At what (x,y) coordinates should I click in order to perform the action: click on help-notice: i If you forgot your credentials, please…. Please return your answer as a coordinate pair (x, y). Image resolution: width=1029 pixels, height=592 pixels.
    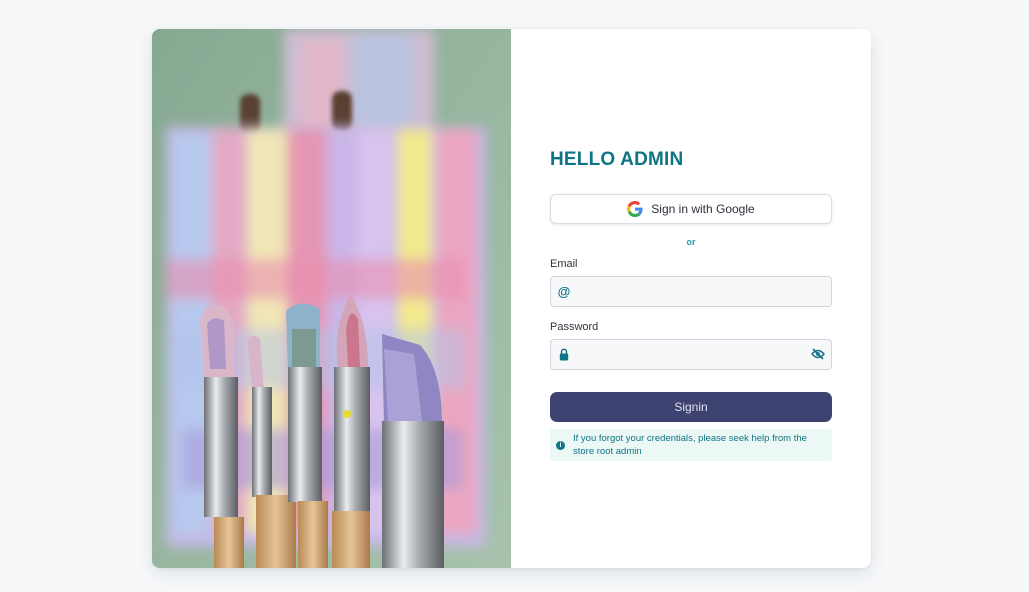
    Looking at the image, I should click on (691, 445).